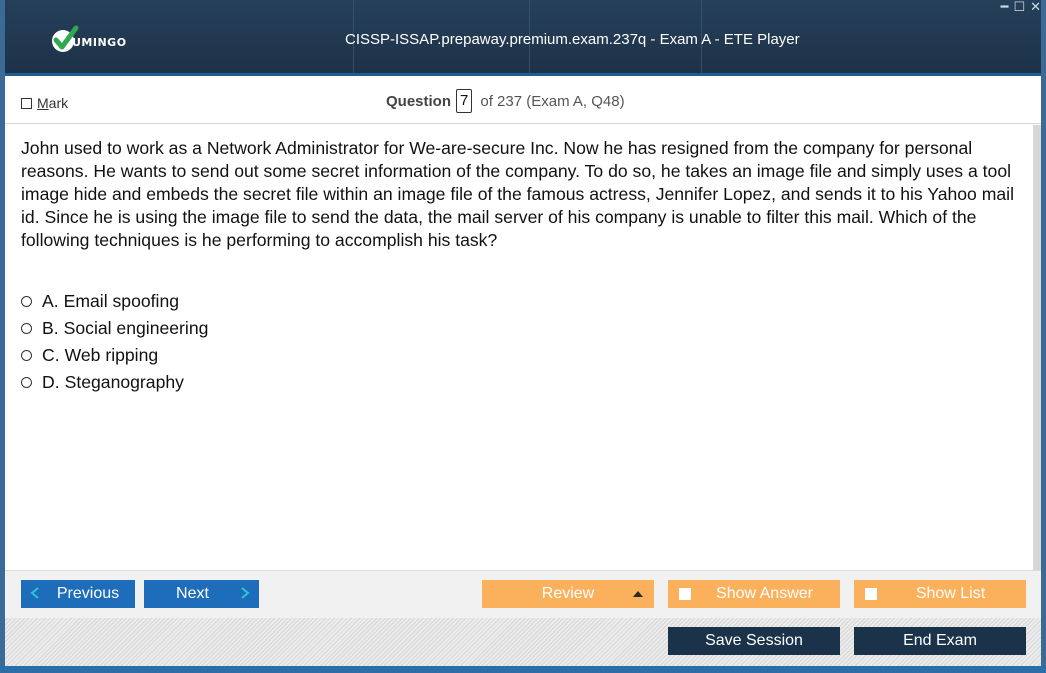 Image resolution: width=1046 pixels, height=673 pixels. I want to click on show-list-checkbox, so click(871, 594).